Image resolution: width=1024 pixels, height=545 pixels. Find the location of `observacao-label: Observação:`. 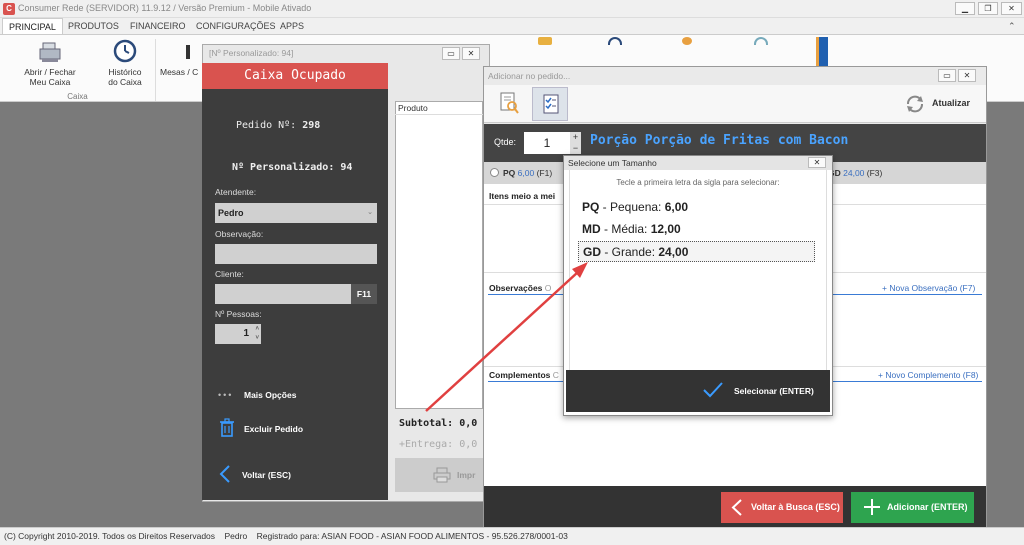

observacao-label: Observação: is located at coordinates (239, 234).